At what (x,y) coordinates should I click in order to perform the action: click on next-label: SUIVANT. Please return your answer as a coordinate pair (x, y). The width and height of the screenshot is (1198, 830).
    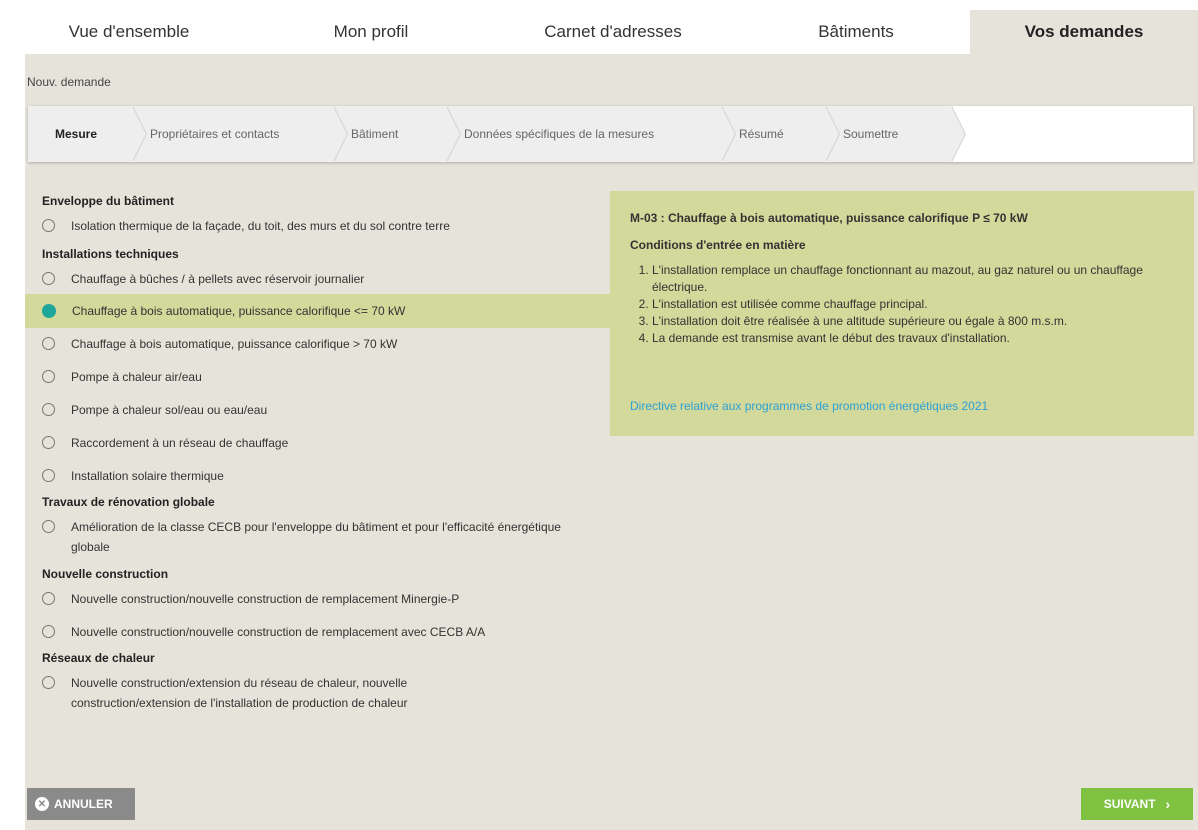
    Looking at the image, I should click on (1129, 804).